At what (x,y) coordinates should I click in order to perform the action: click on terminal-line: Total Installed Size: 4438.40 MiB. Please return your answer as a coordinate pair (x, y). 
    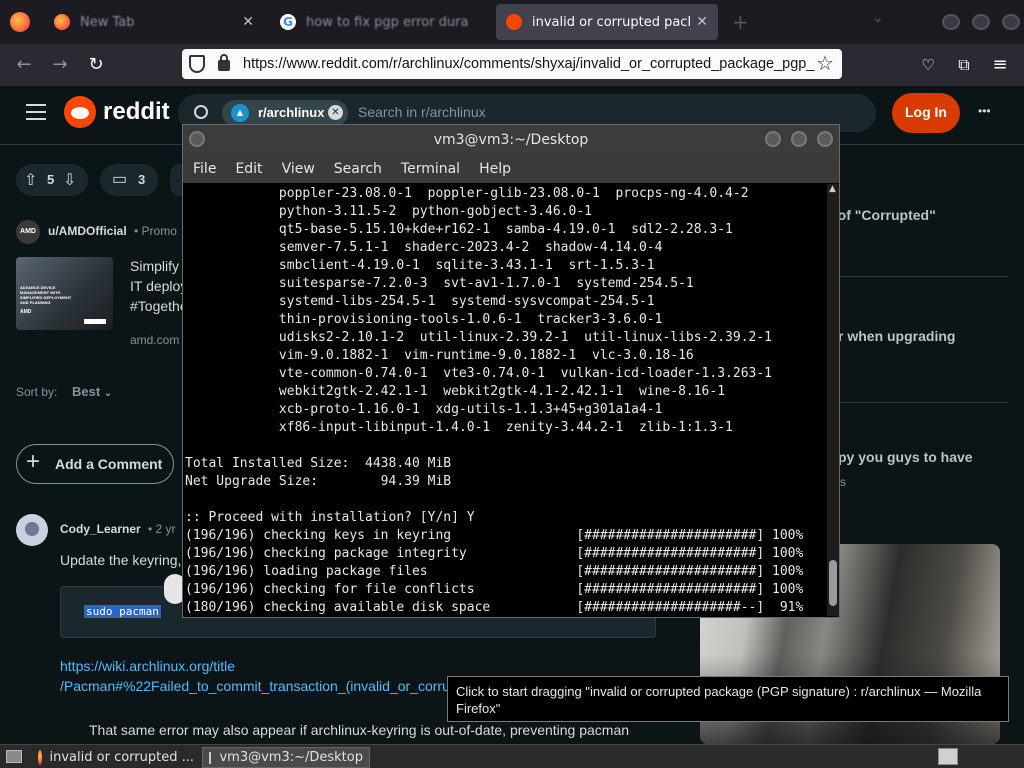
    Looking at the image, I should click on (318, 463).